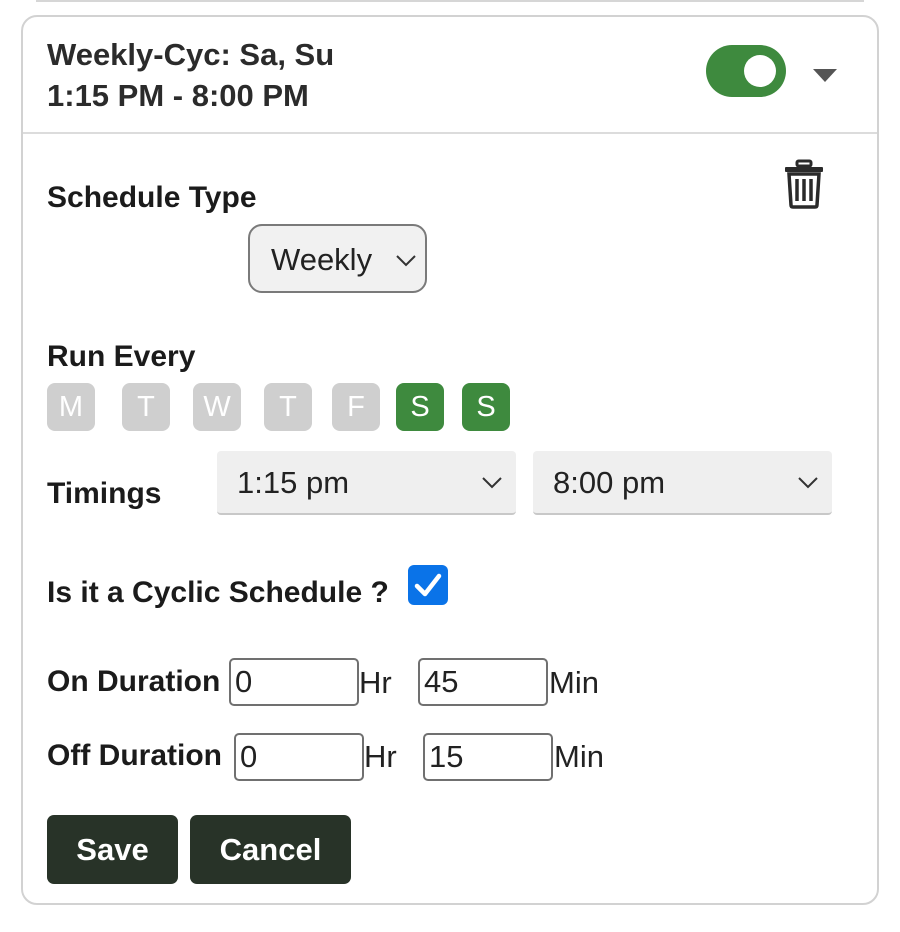 This screenshot has height=932, width=900. What do you see at coordinates (191, 54) in the screenshot?
I see `schedule-title: Weekly-Cyc: Sa, Su` at bounding box center [191, 54].